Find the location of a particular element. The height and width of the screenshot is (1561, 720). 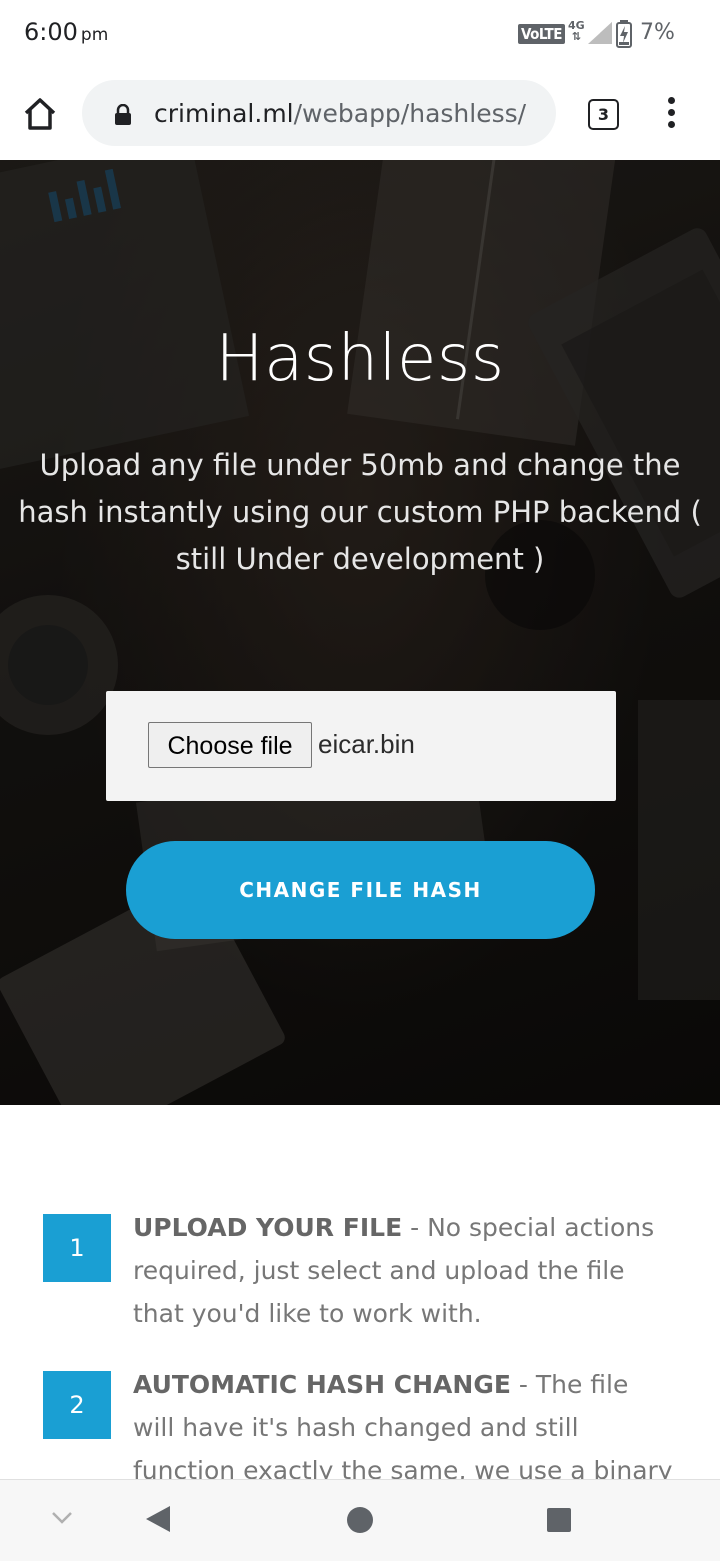

url-text: criminal.ml/webapp/hashless/ is located at coordinates (340, 113).